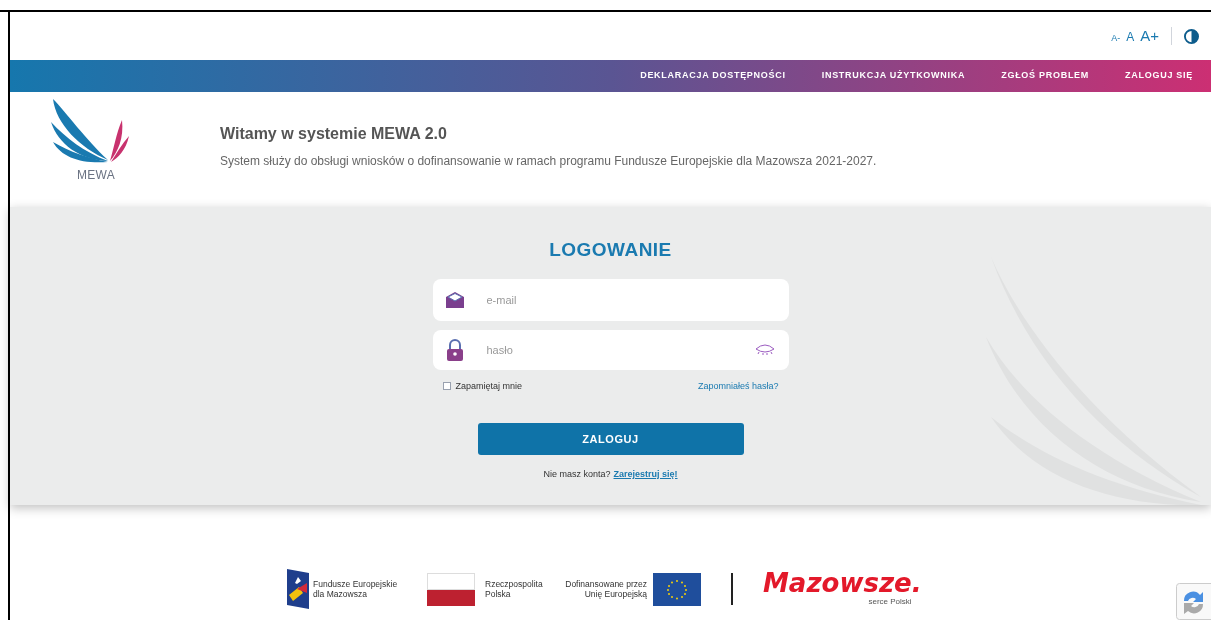  What do you see at coordinates (645, 475) in the screenshot?
I see `register-link: Zarejestruj się!` at bounding box center [645, 475].